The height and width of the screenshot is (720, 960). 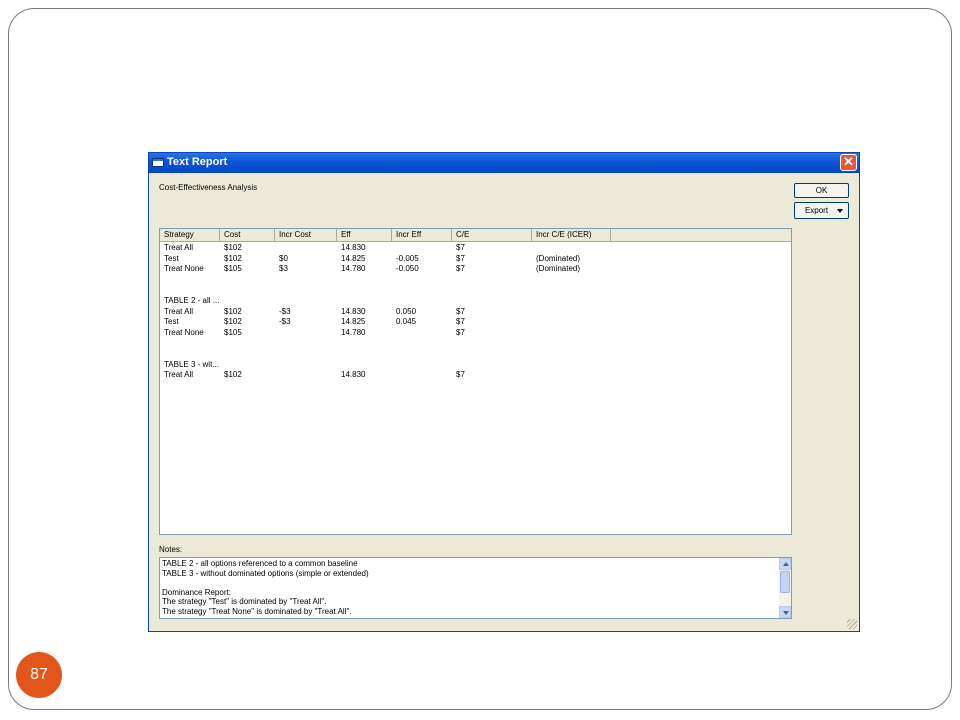 I want to click on table-row: Test $102 -$3 14.825 0.045 $7, so click(x=475, y=321).